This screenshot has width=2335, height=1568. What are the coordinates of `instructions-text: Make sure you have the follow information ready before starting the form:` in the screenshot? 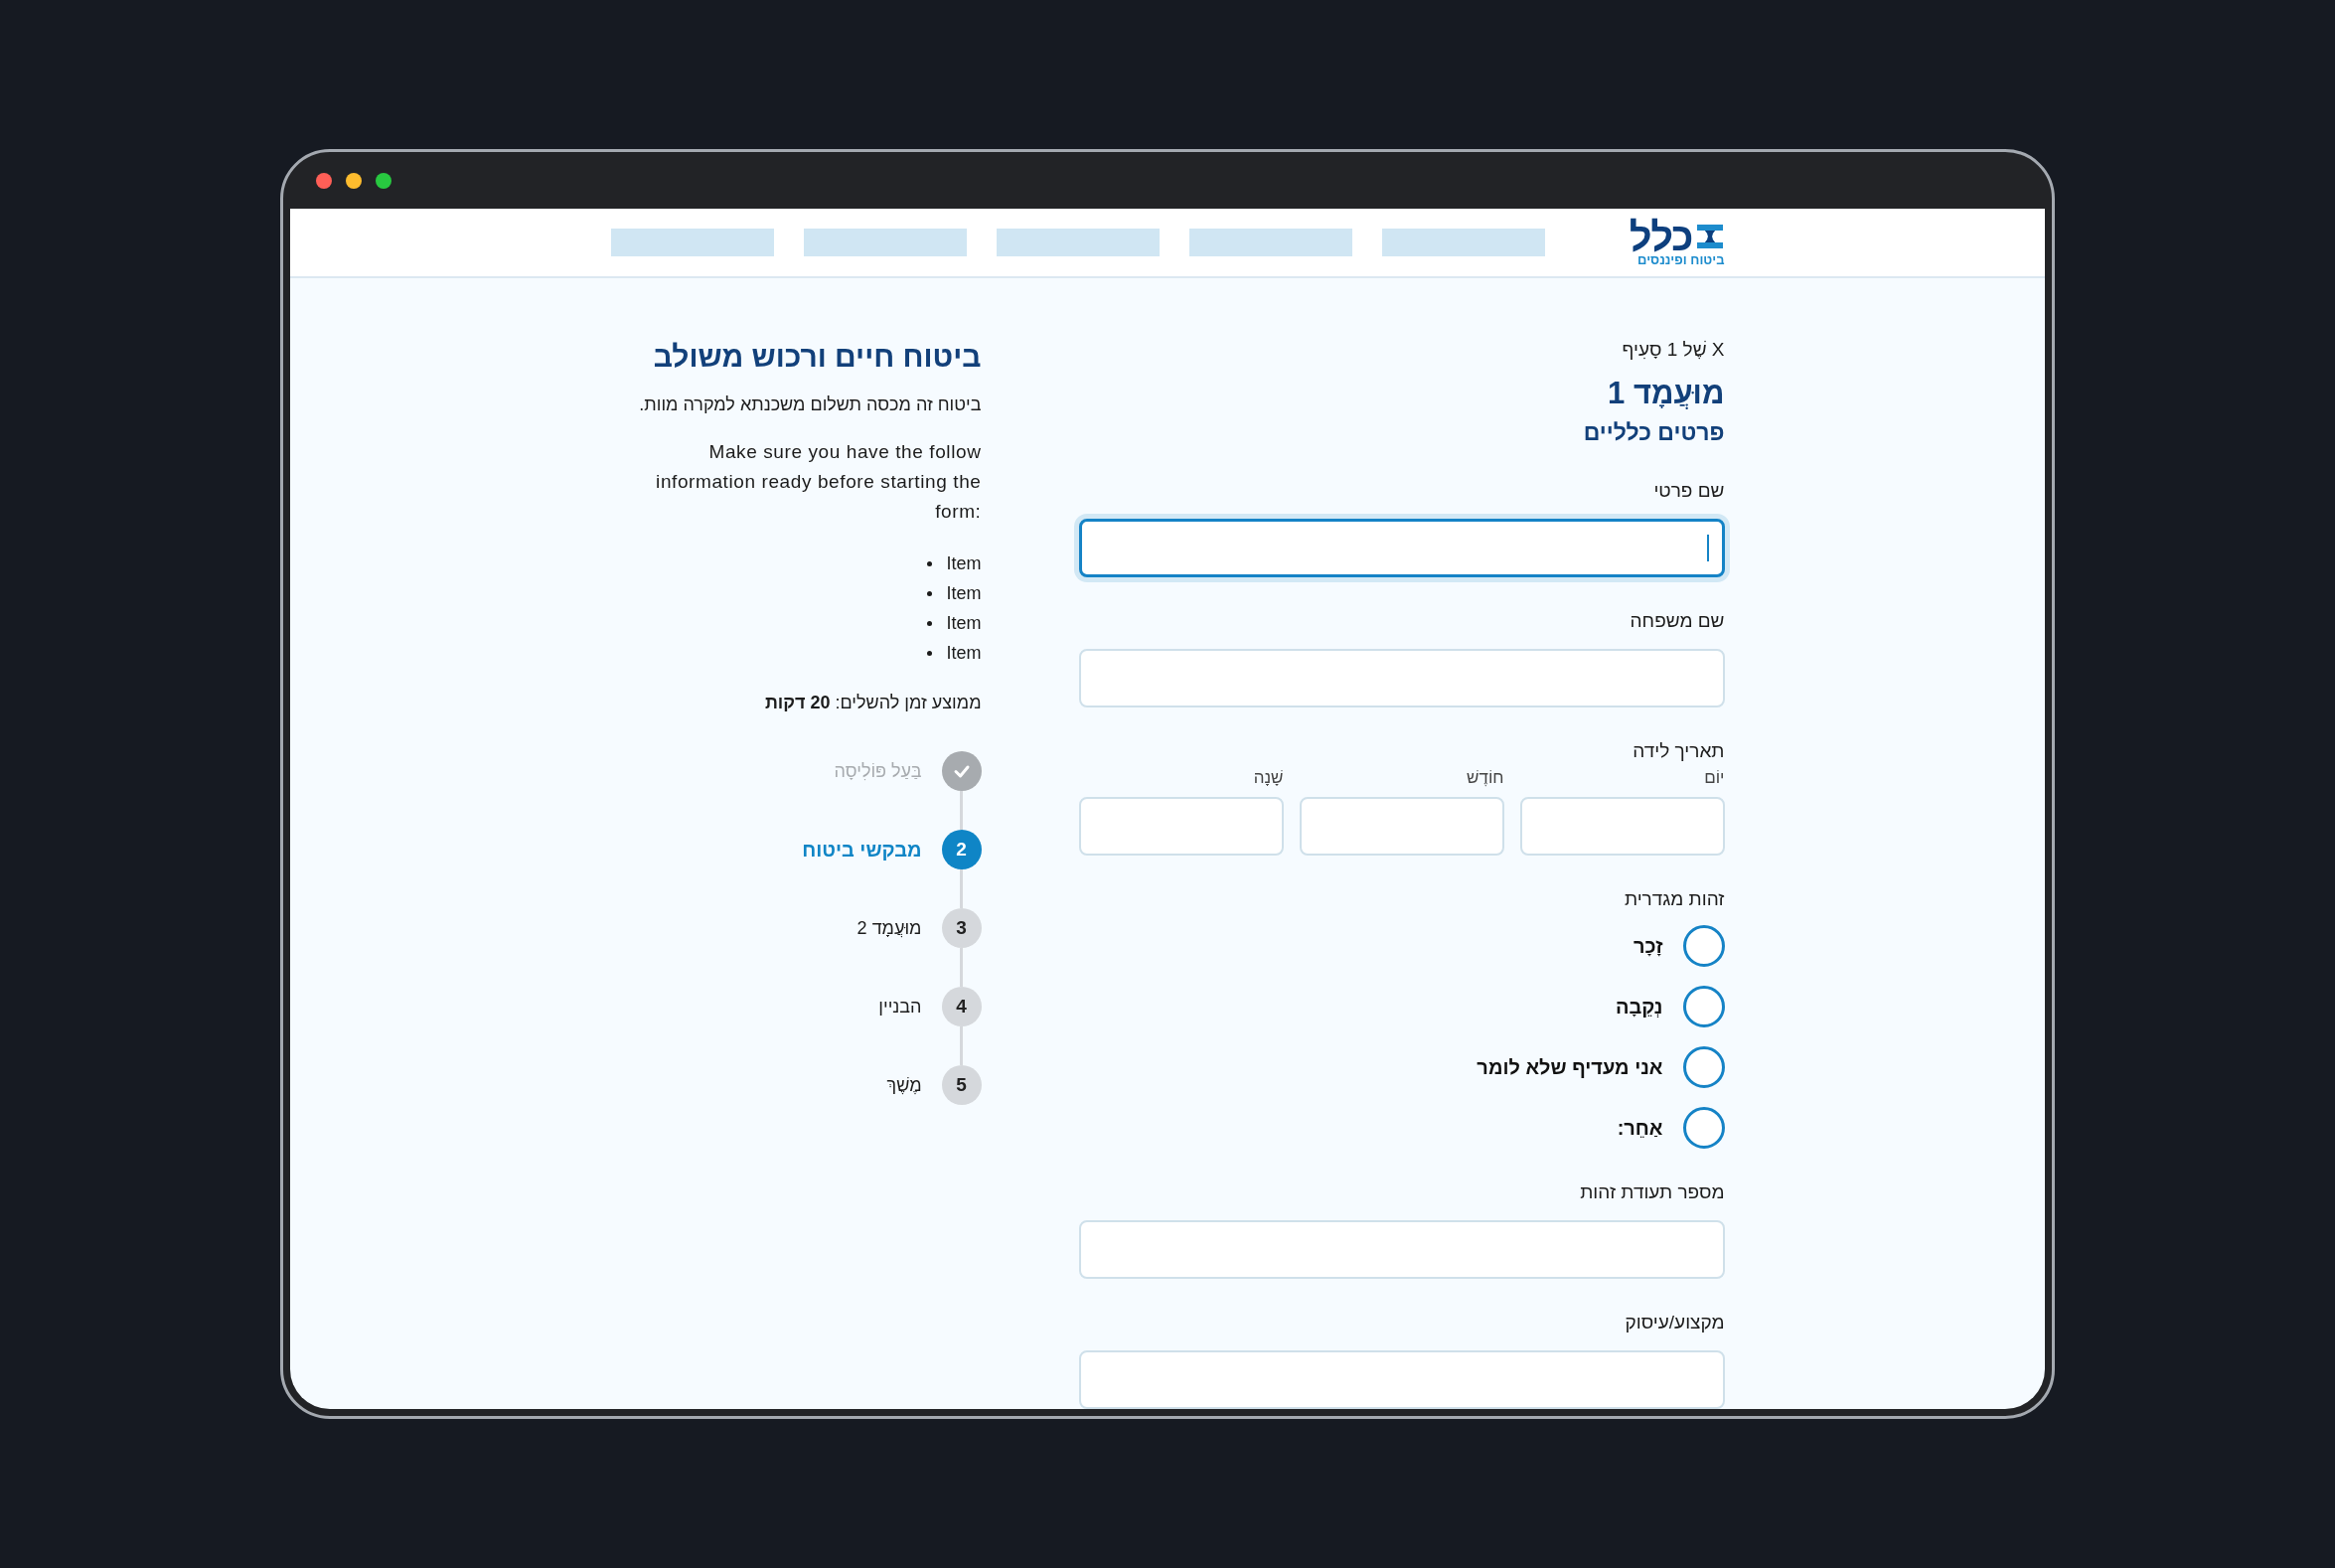 It's located at (819, 482).